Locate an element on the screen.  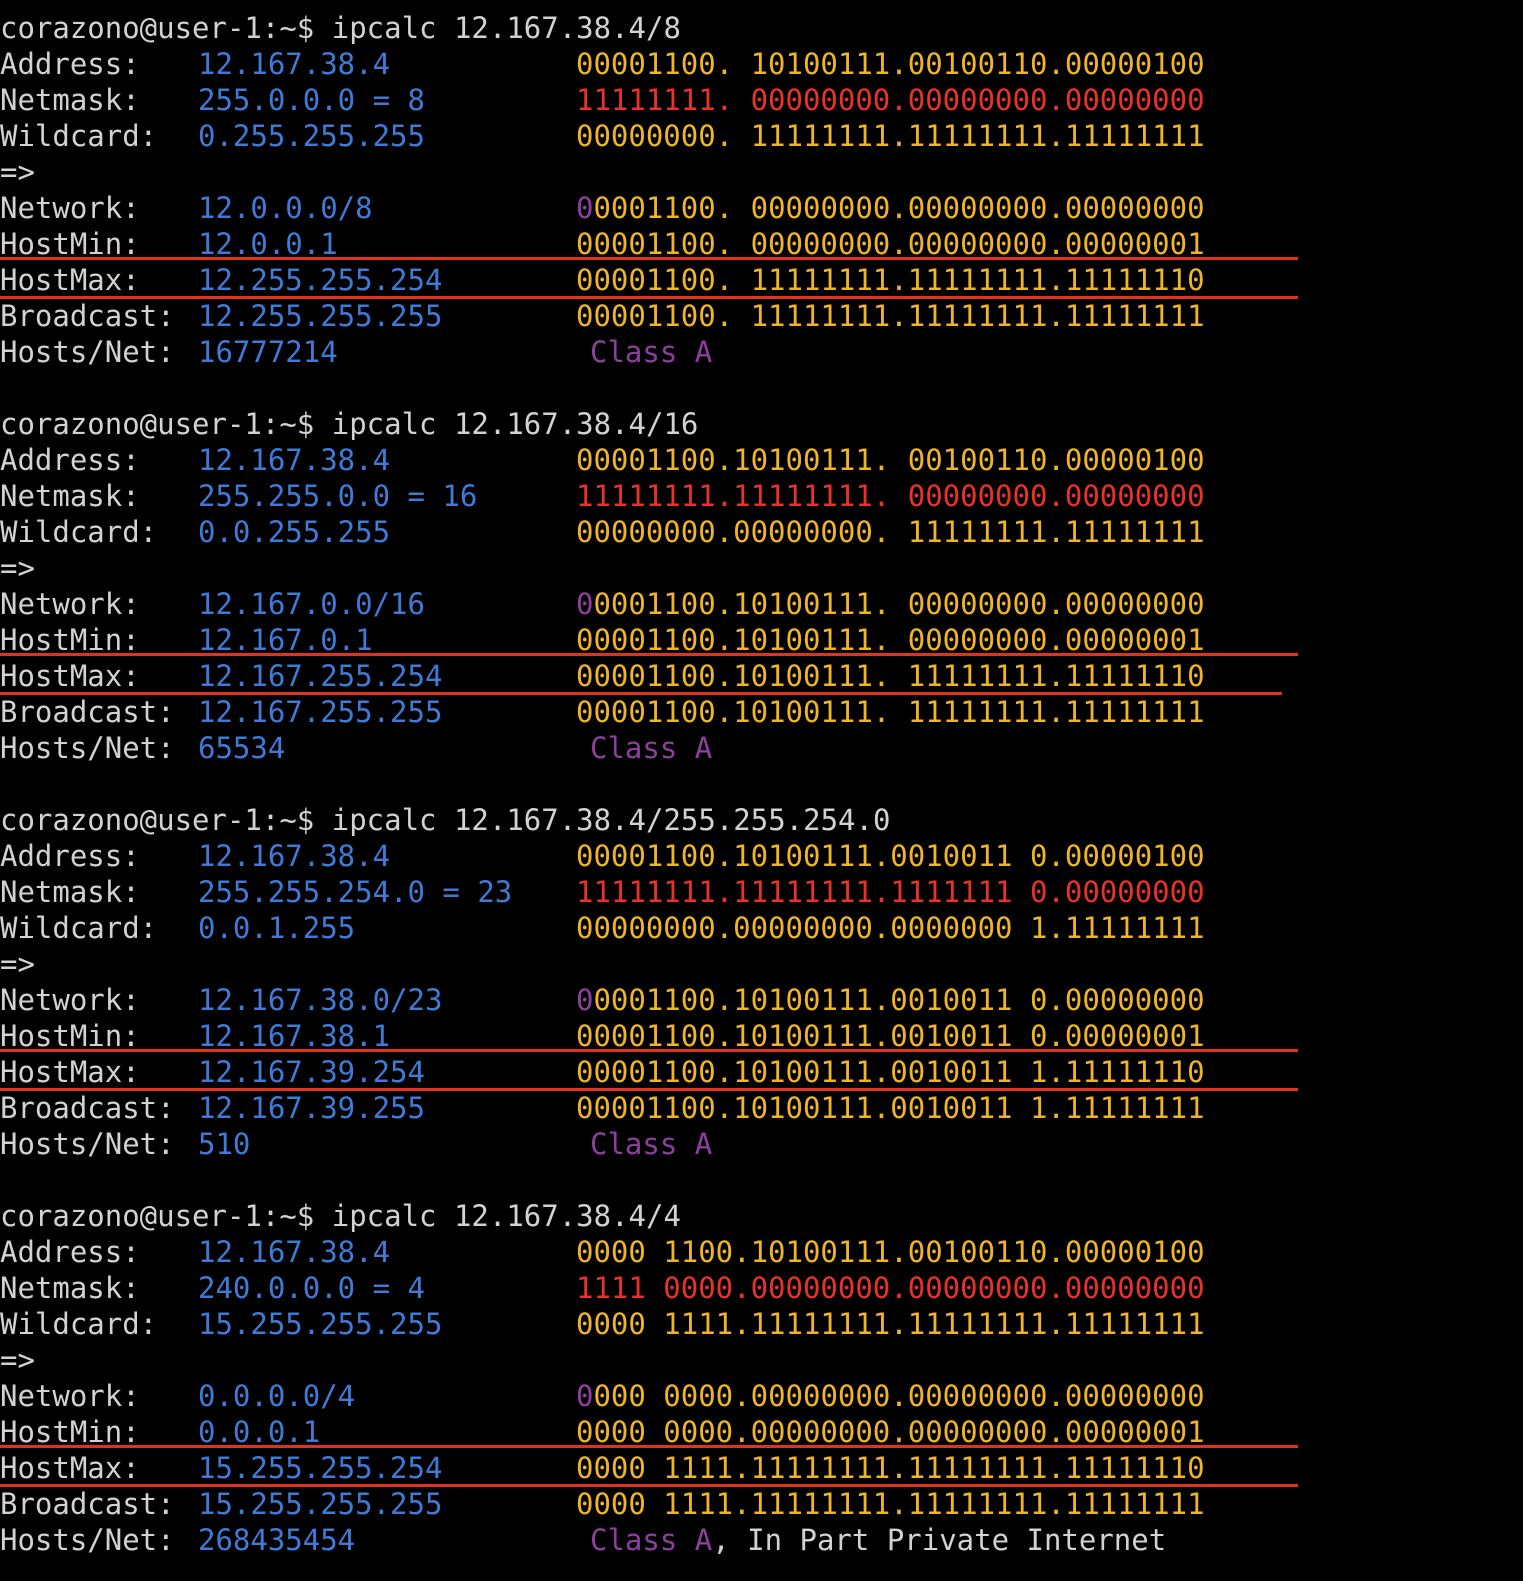
binary-segment: 11111111. 00000000.00000000.00000000 is located at coordinates (890, 100).